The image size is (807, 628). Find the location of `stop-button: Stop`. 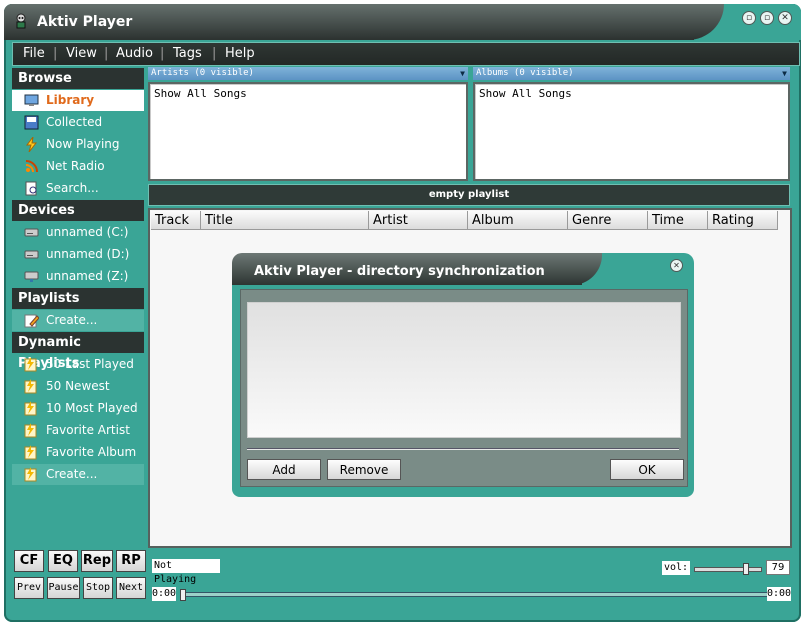

stop-button: Stop is located at coordinates (98, 588).